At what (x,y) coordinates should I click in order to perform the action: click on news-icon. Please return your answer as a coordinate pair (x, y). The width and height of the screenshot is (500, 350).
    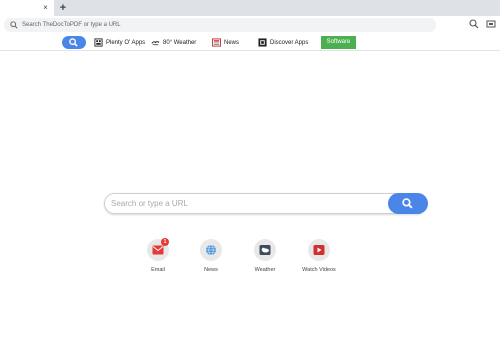
    Looking at the image, I should click on (216, 42).